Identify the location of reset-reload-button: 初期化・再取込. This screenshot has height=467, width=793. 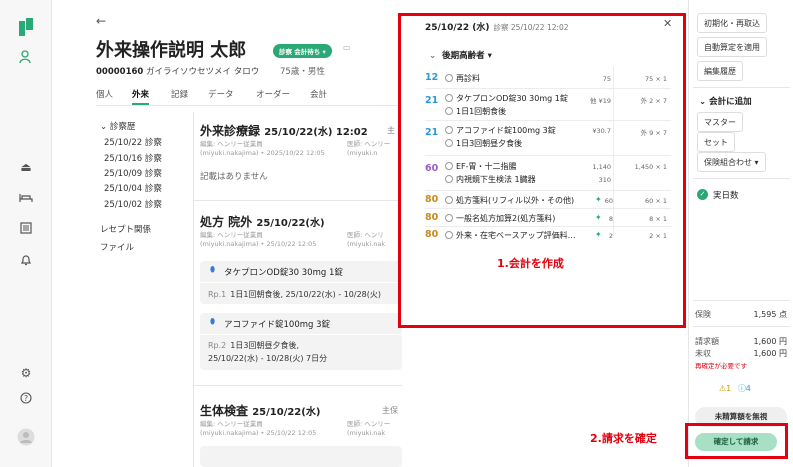
(732, 23).